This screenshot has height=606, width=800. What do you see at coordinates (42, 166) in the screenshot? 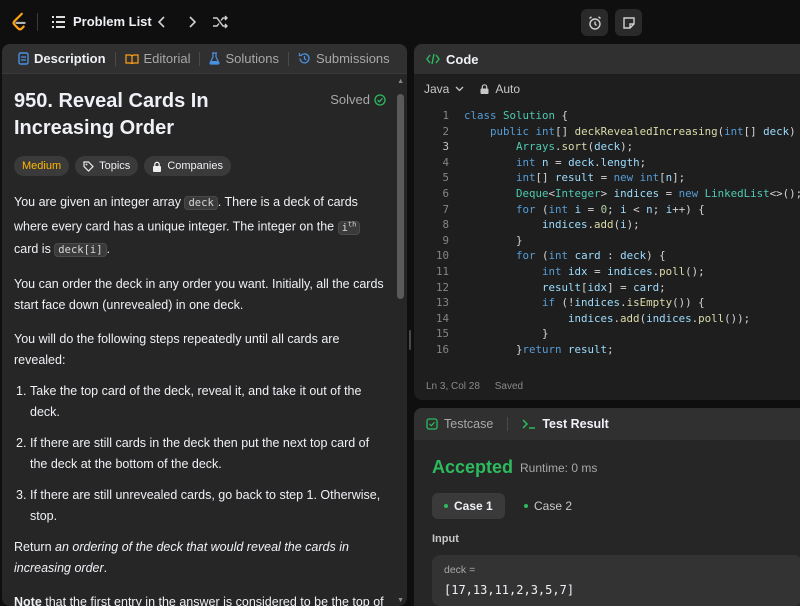
I see `difficulty-badge: Medium` at bounding box center [42, 166].